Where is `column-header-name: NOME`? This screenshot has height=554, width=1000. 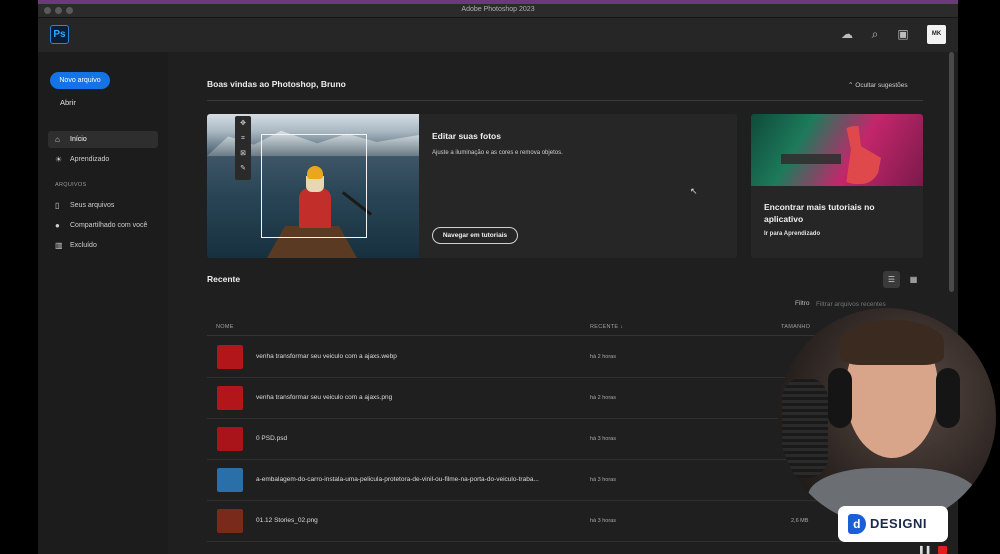 column-header-name: NOME is located at coordinates (225, 327).